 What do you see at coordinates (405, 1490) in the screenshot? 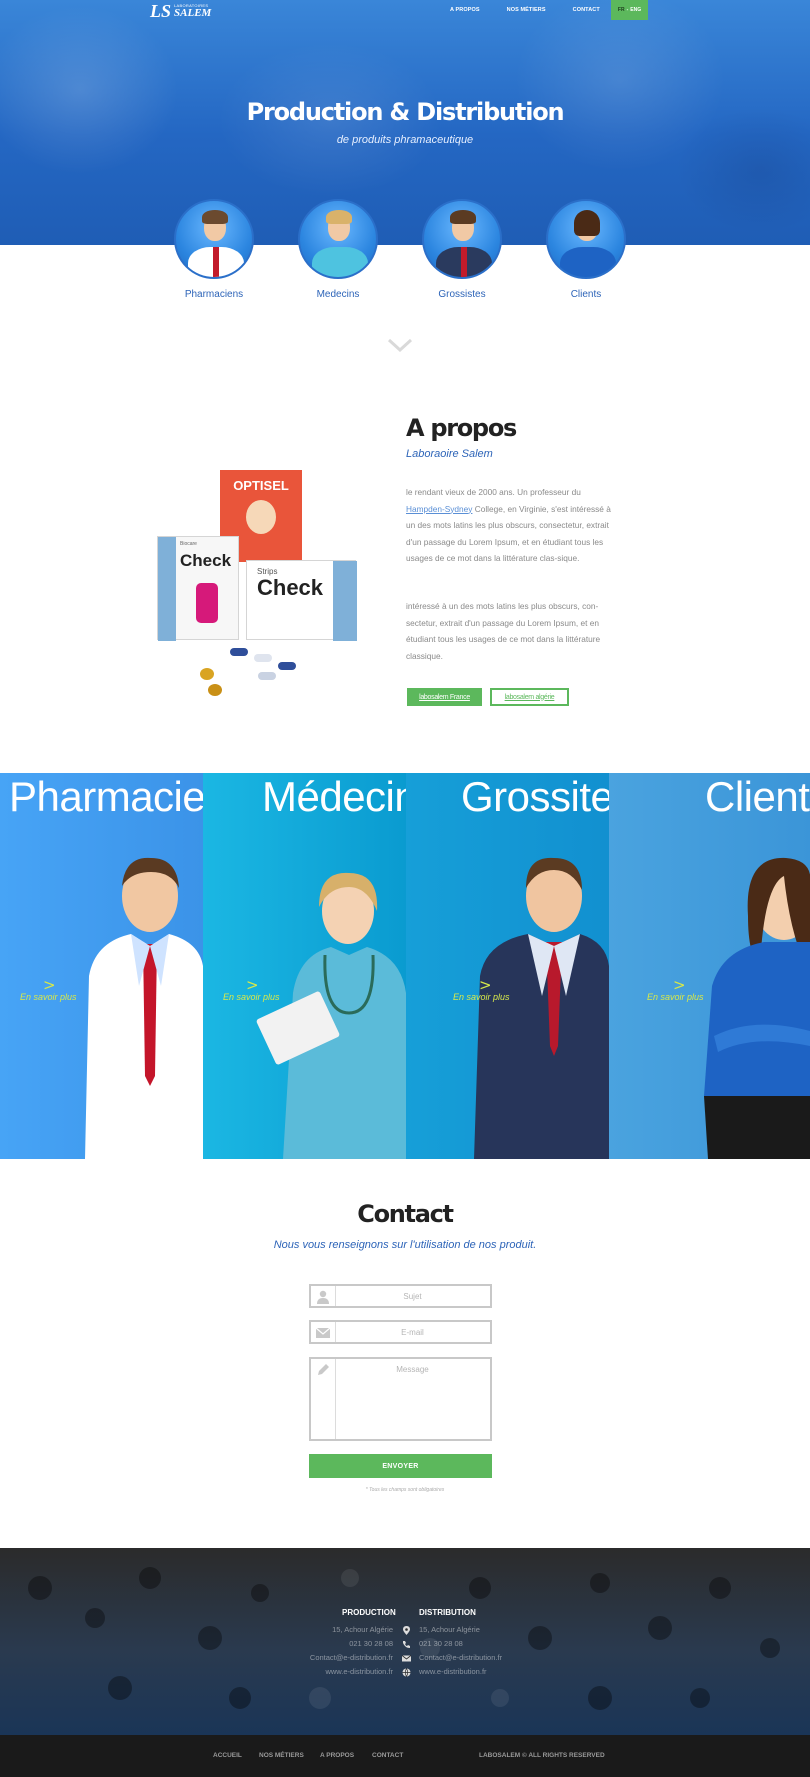
I see `required-note: * Tous les champs sont obligatoires` at bounding box center [405, 1490].